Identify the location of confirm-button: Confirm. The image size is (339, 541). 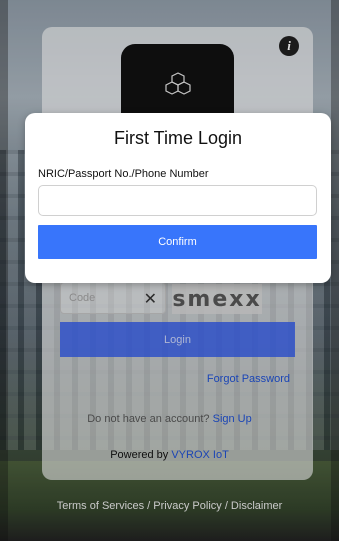
(177, 242).